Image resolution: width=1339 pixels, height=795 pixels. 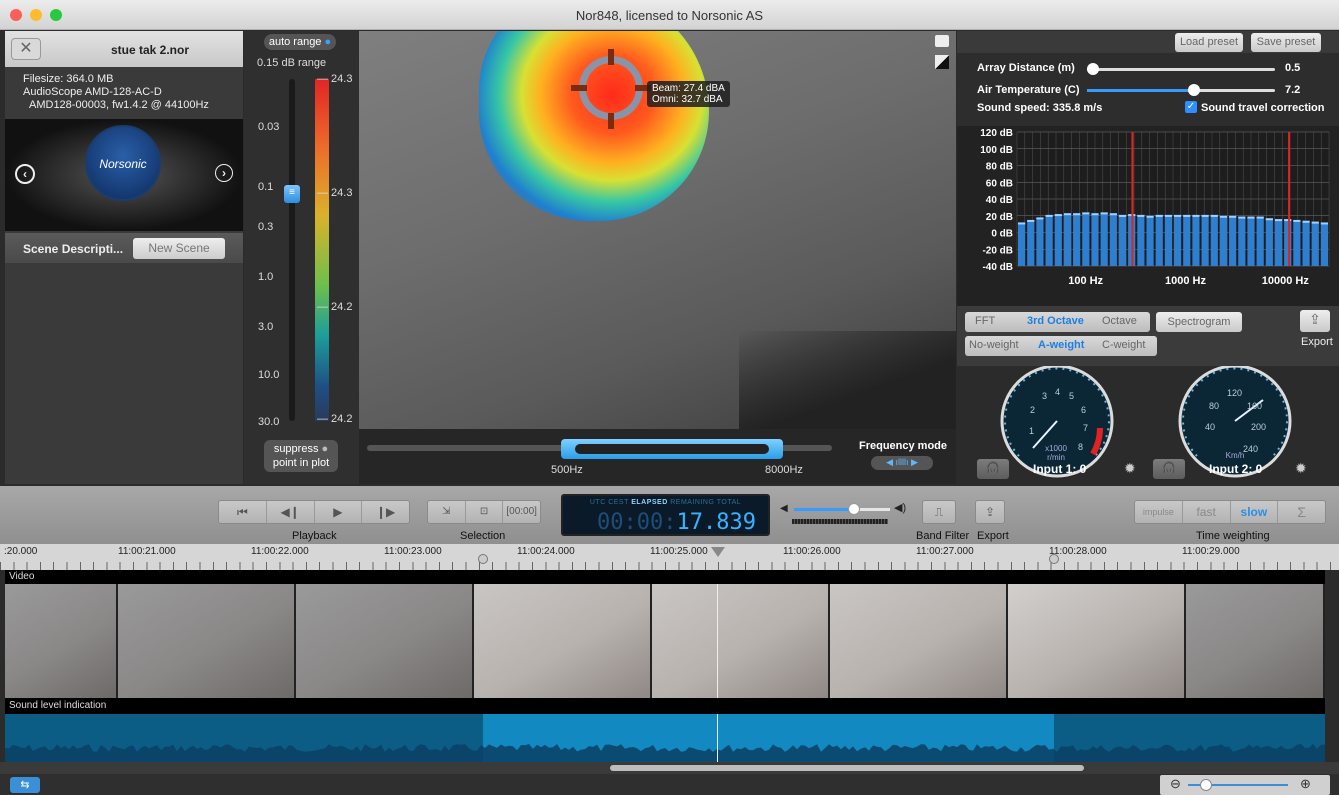 I want to click on frequency-bar: 500Hz 8000Hz Frequency mode ◀ ıllllı ▶, so click(x=657, y=456).